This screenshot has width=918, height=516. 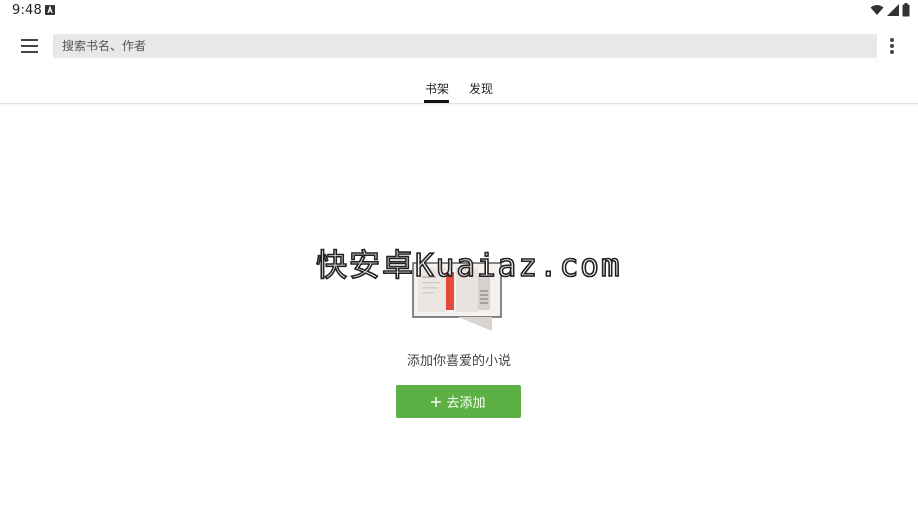 What do you see at coordinates (893, 10) in the screenshot?
I see `signal-icon` at bounding box center [893, 10].